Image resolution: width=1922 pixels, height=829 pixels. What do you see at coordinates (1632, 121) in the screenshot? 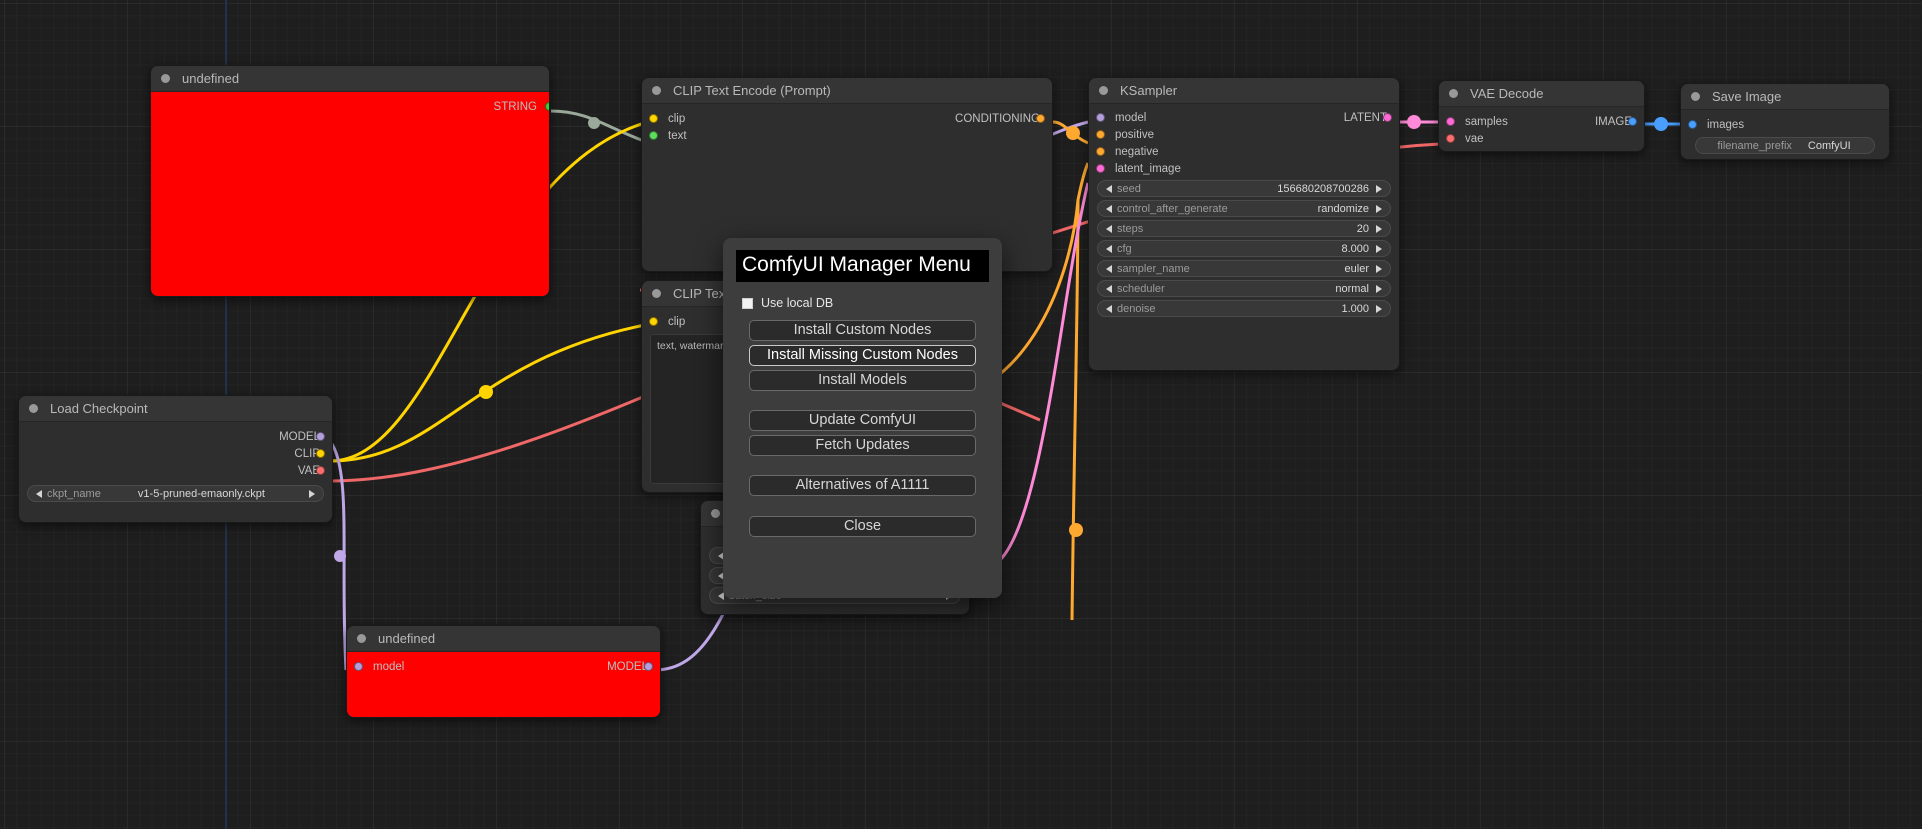
I see `output-dot-image-icon` at bounding box center [1632, 121].